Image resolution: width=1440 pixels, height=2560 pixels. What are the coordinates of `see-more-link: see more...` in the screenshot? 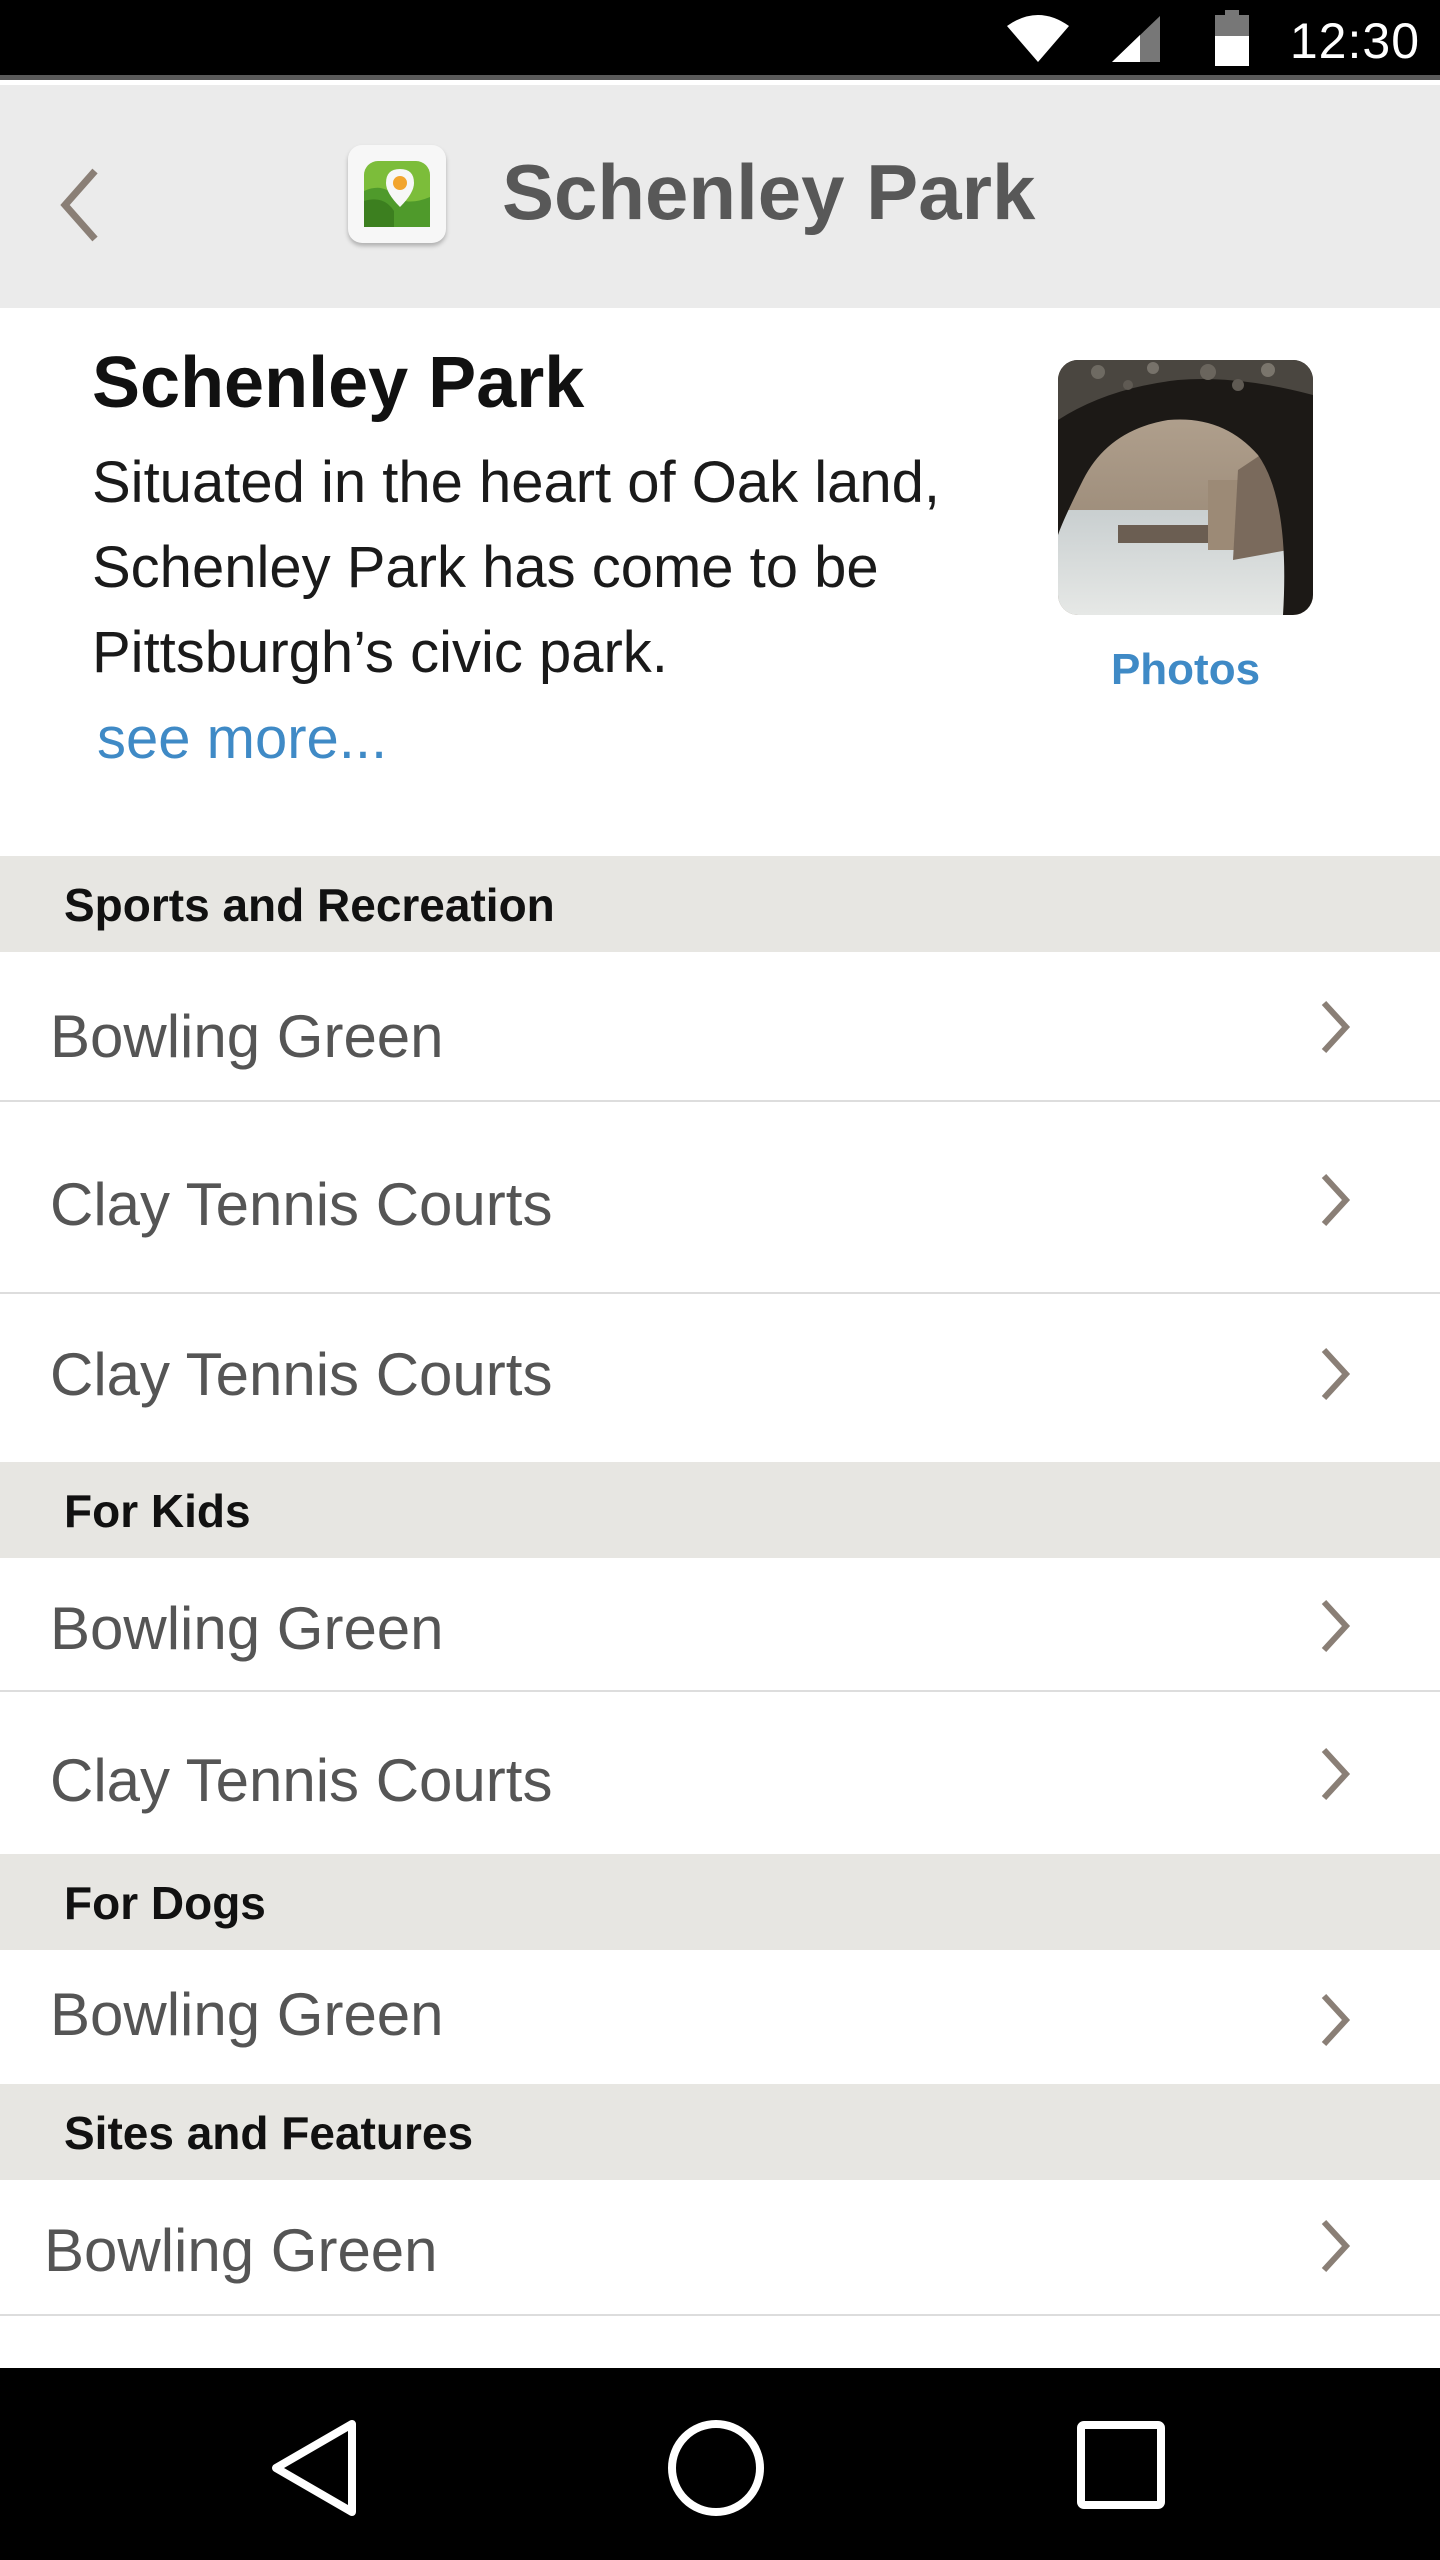 It's located at (242, 738).